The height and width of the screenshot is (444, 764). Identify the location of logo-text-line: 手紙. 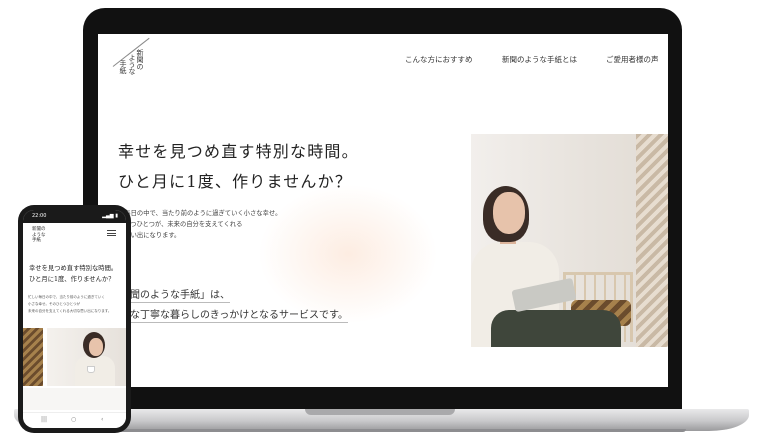
(36, 240).